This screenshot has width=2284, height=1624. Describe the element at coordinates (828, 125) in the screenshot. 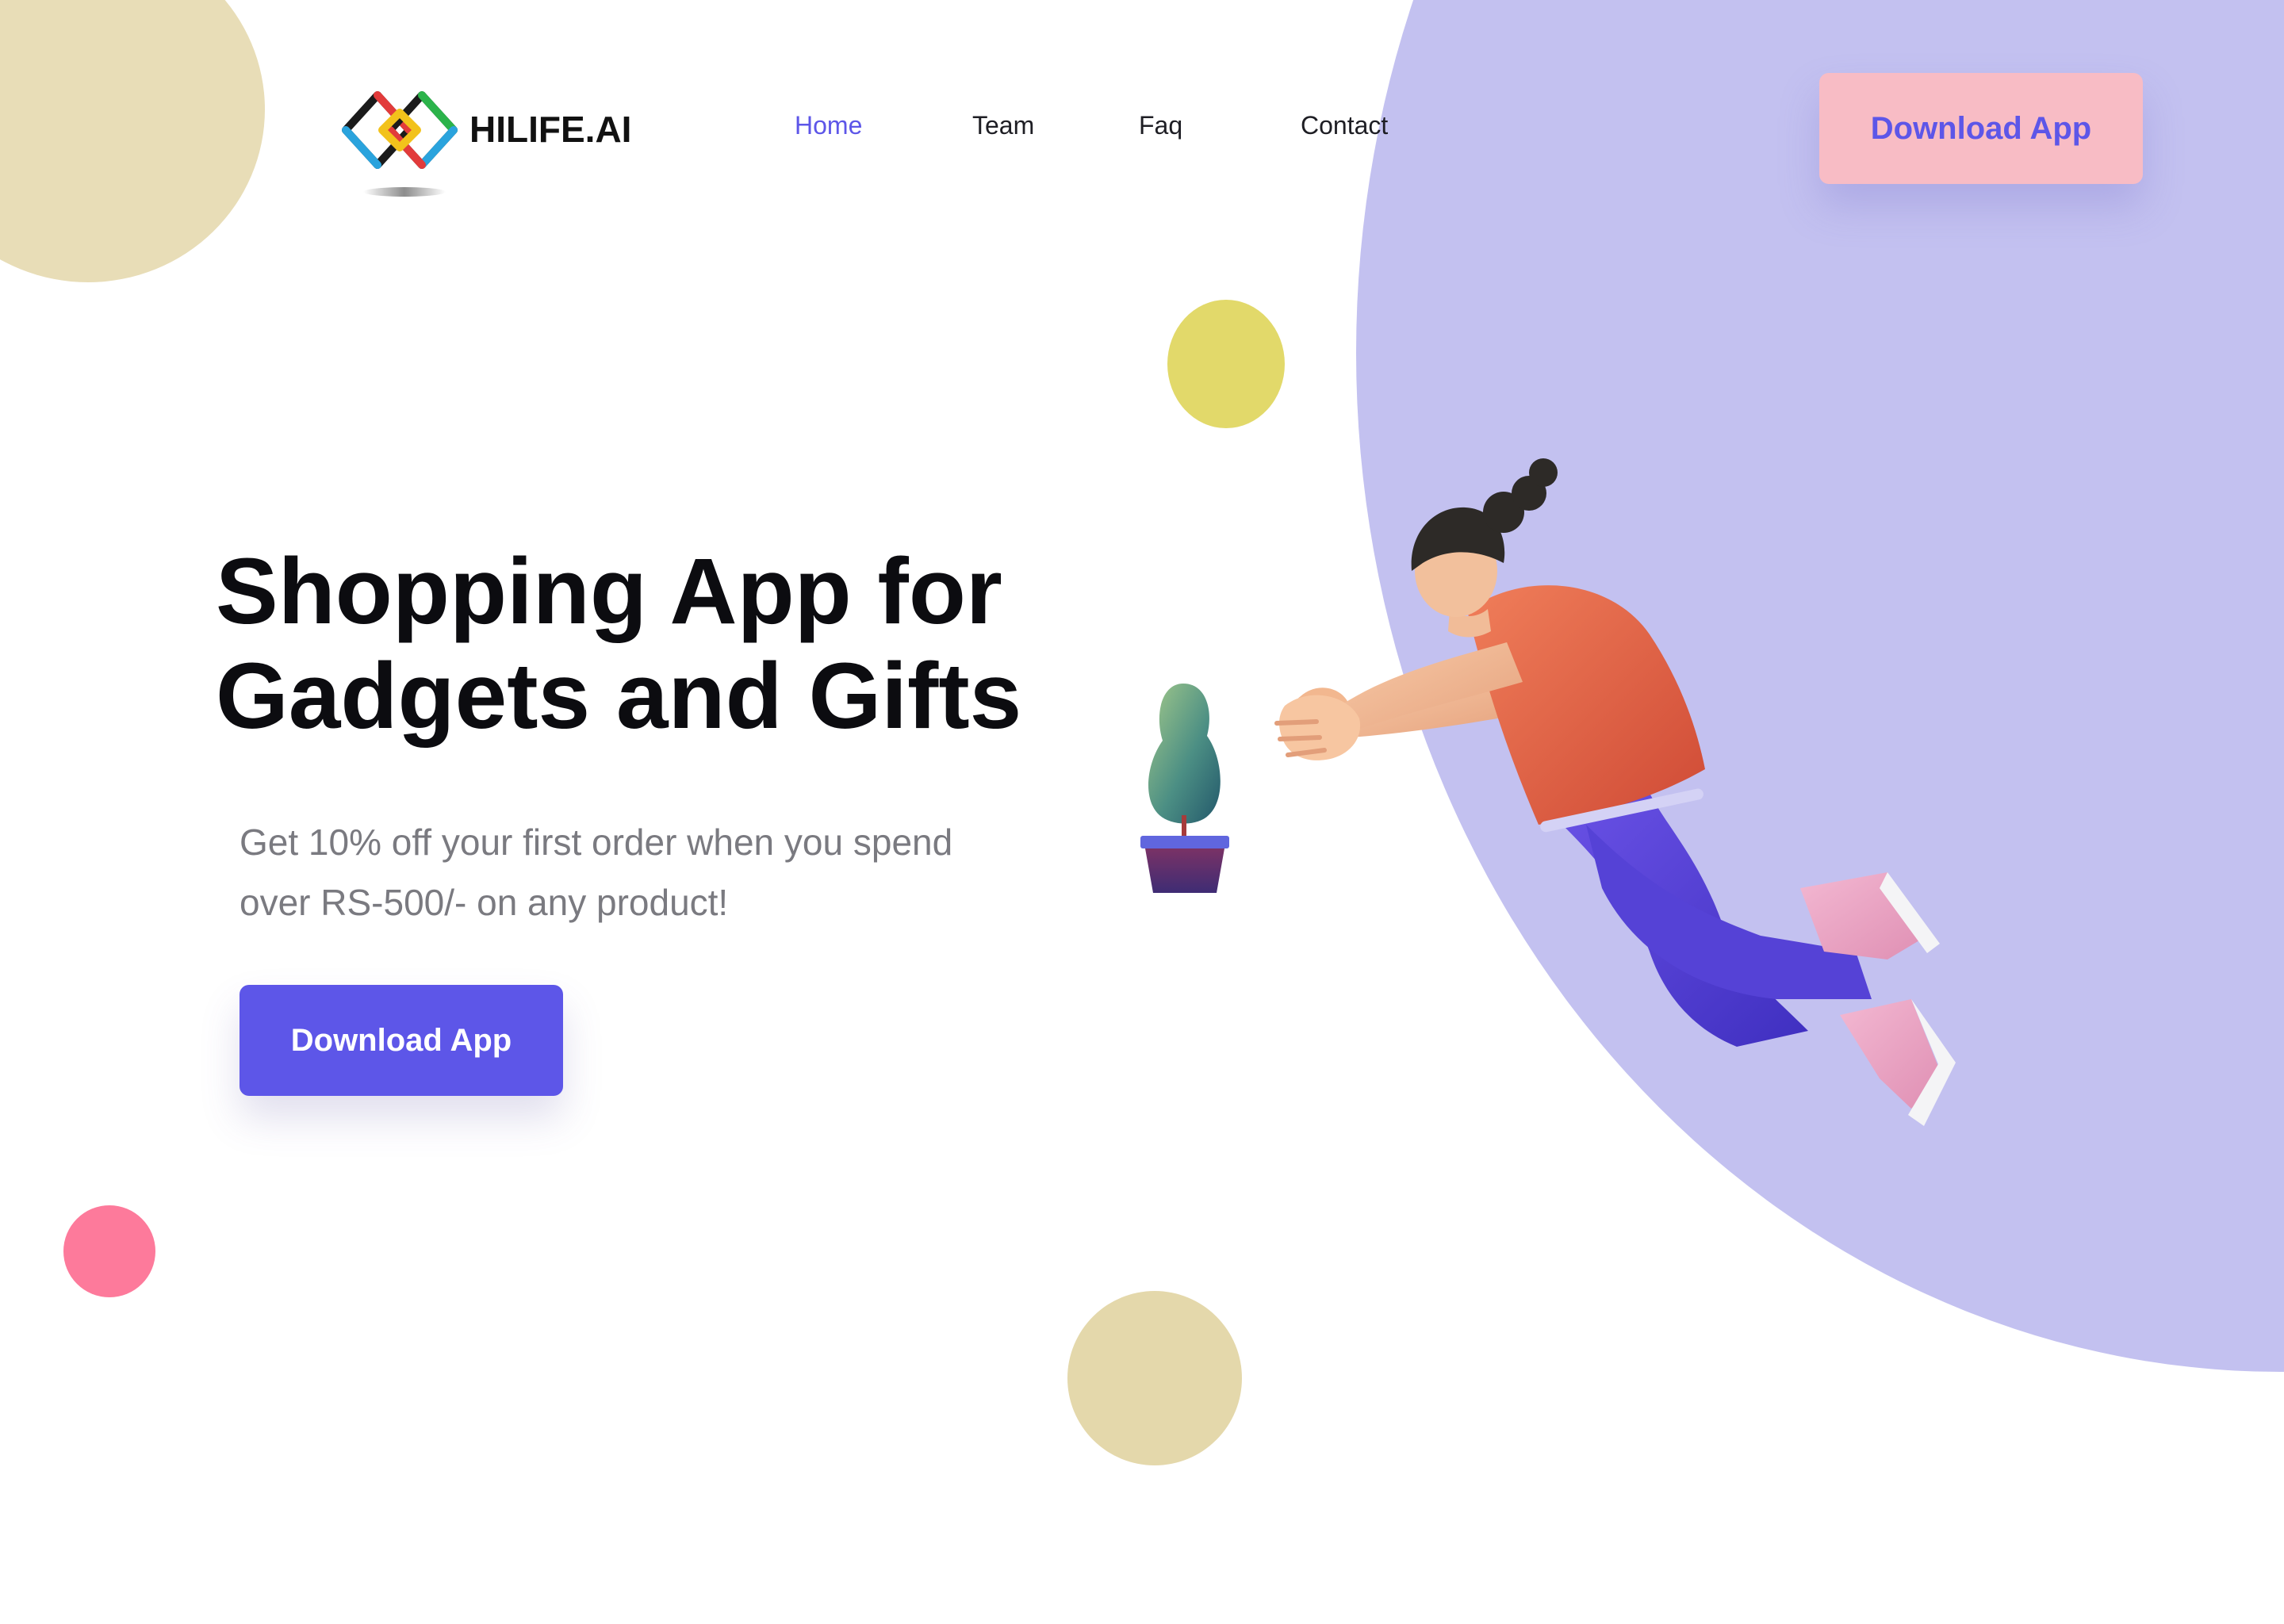

I see `nav-link-home: Home` at that location.